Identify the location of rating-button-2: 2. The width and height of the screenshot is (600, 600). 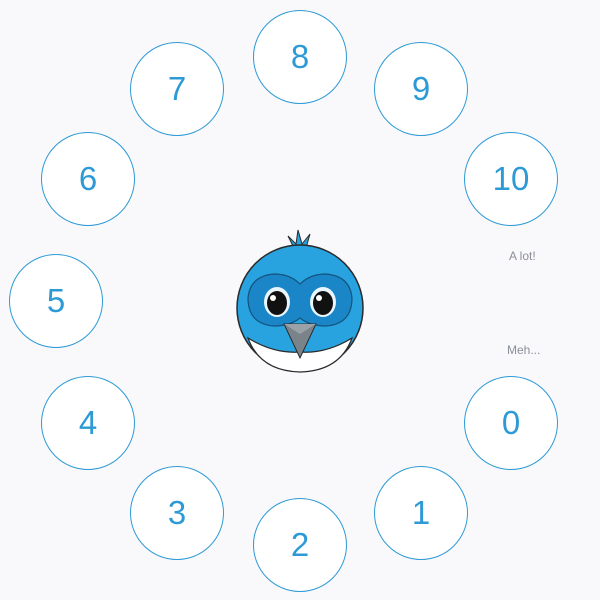
(300, 545).